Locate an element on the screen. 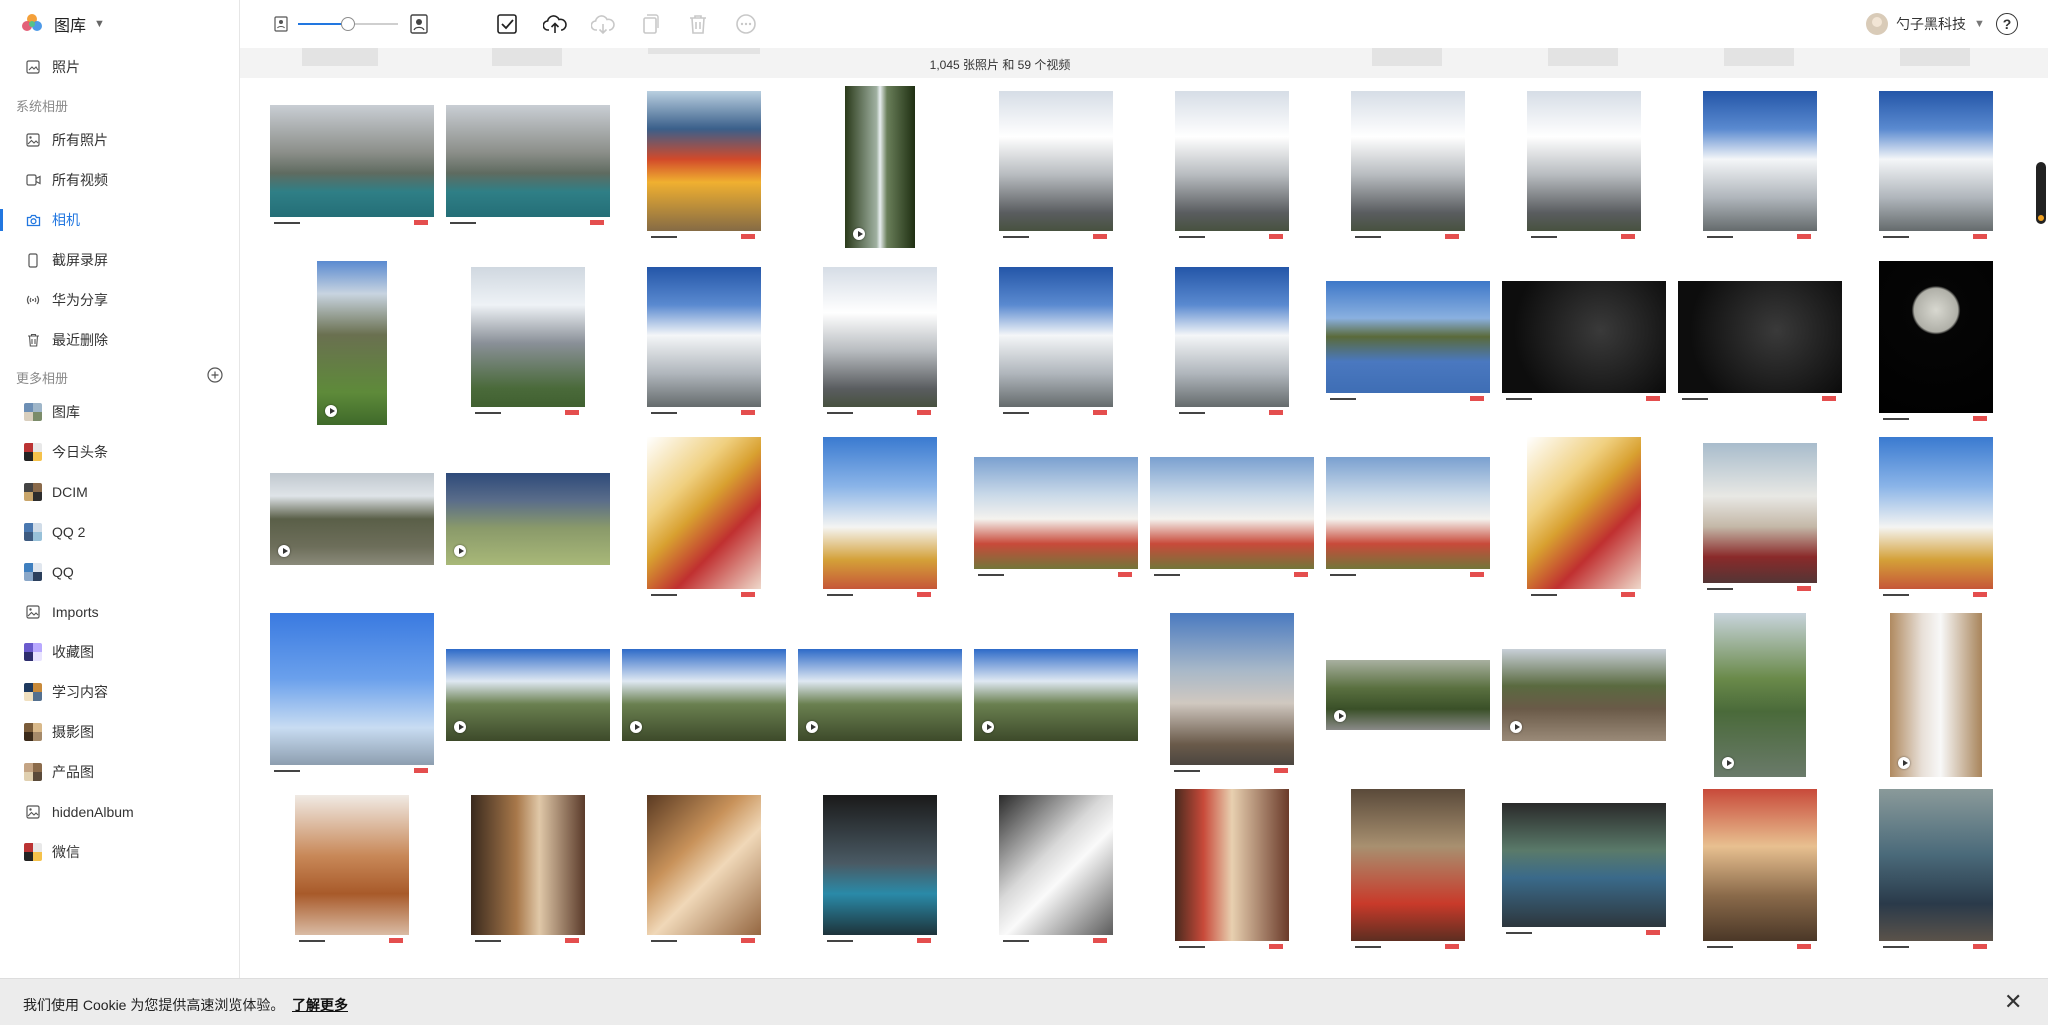 Image resolution: width=2048 pixels, height=1025 pixels. copy-icon is located at coordinates (651, 24).